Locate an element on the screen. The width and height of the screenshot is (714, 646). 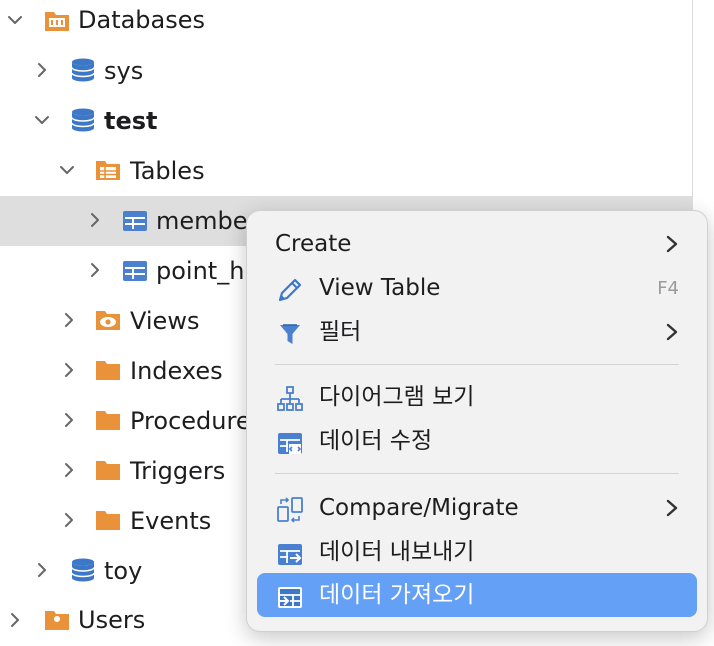
views-folder-icon is located at coordinates (108, 320).